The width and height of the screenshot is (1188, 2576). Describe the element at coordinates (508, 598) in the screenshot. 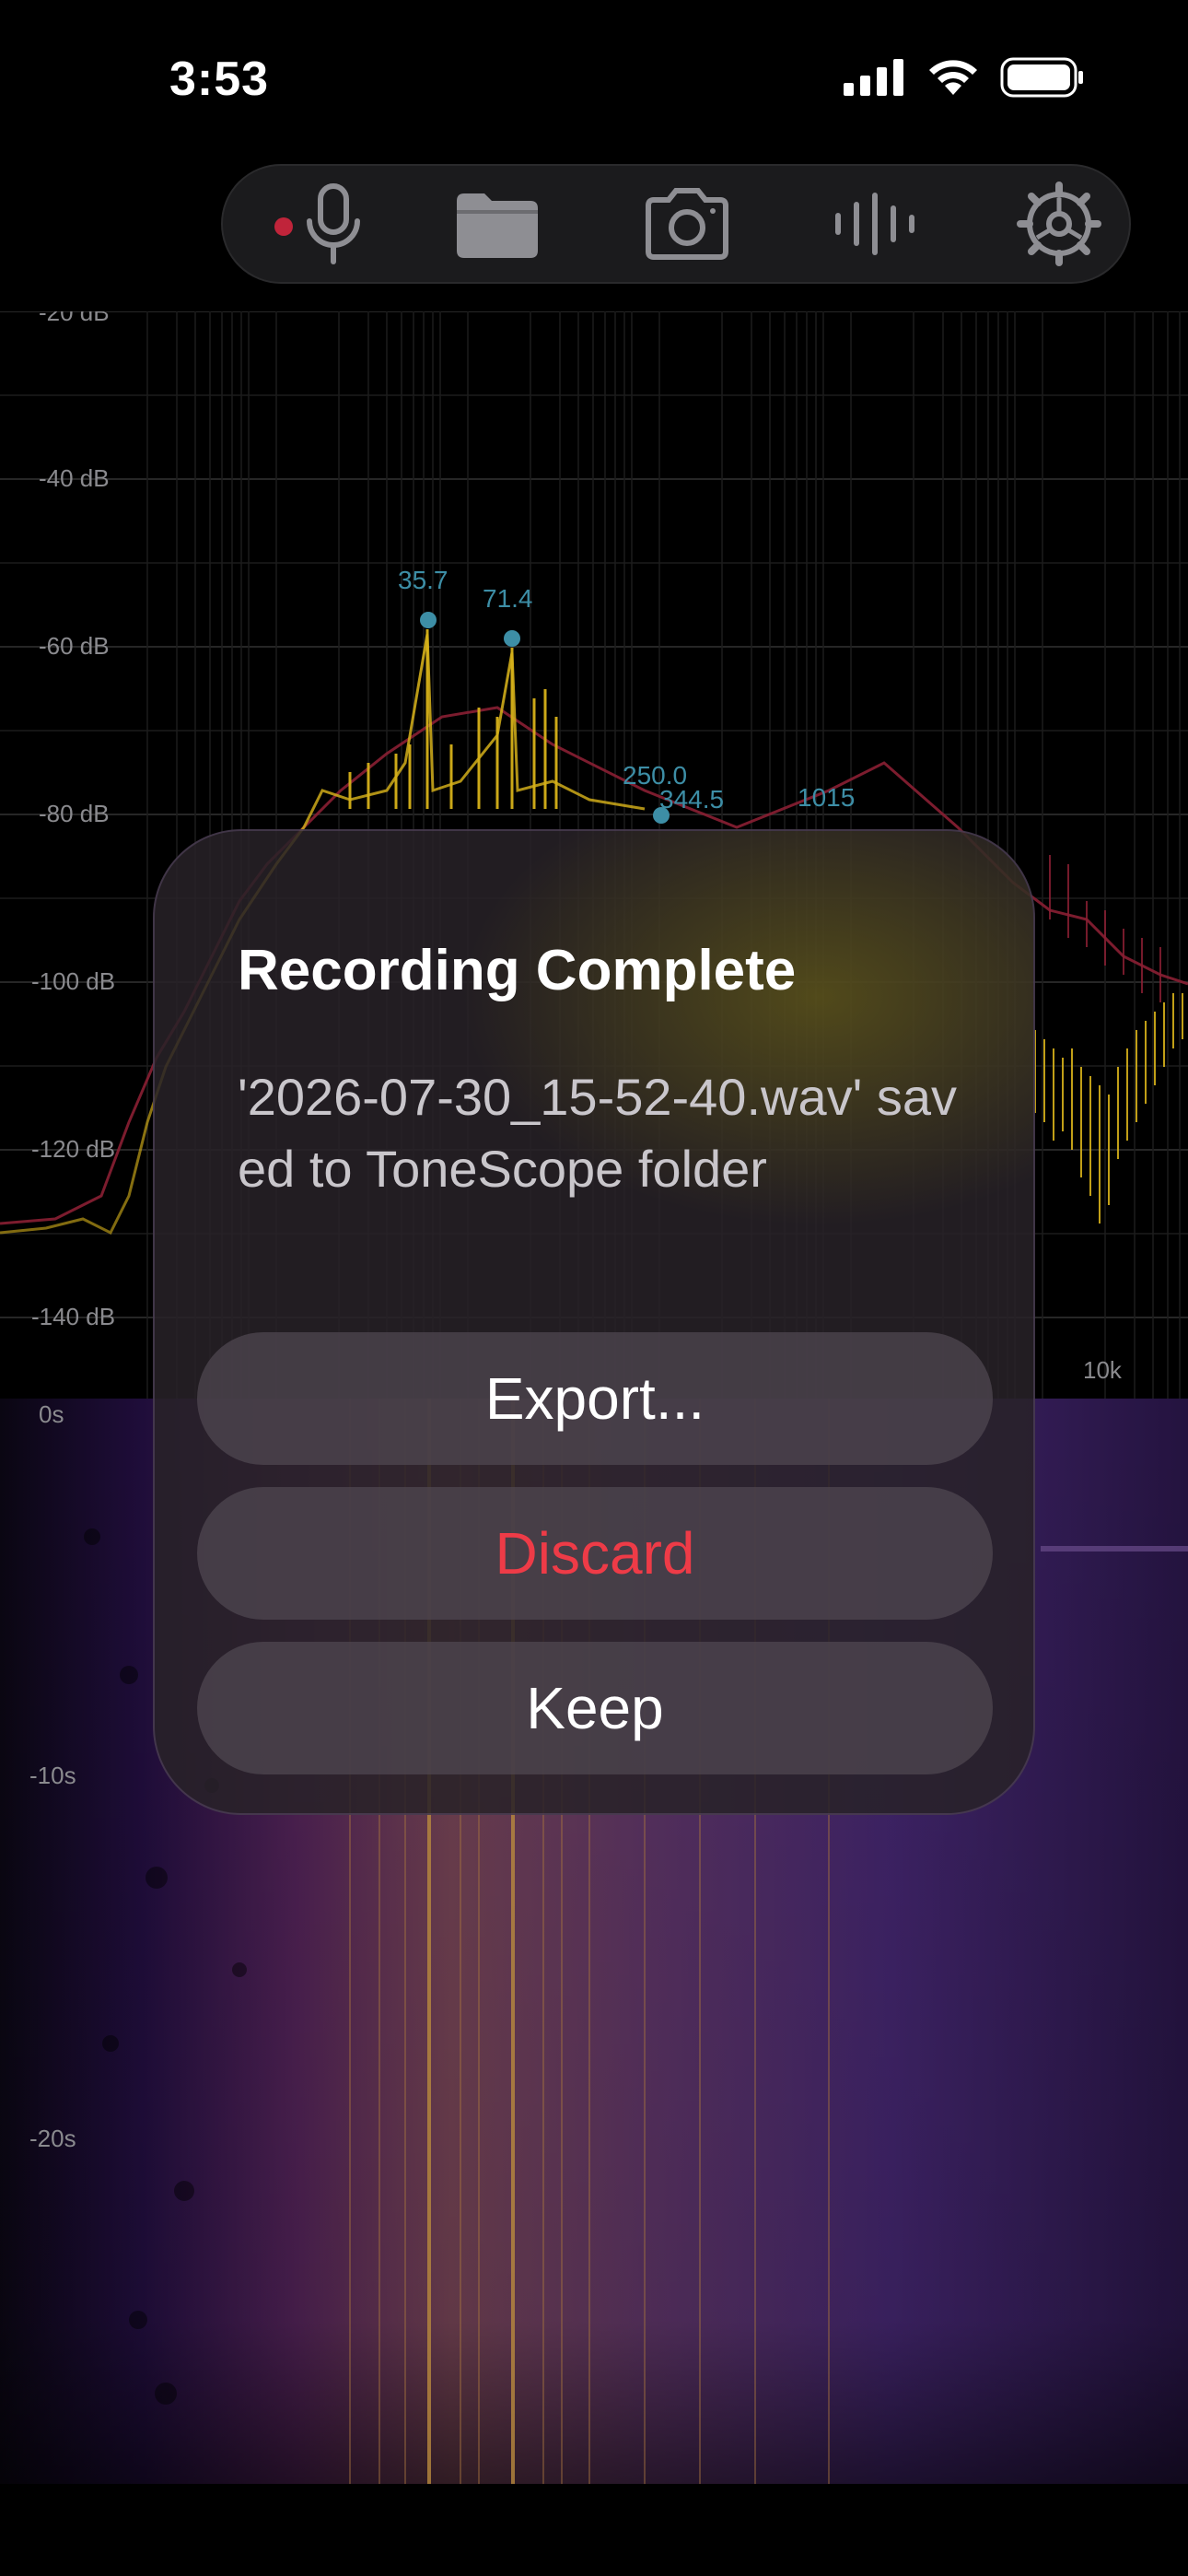

I see `peak-label: 71.4` at that location.